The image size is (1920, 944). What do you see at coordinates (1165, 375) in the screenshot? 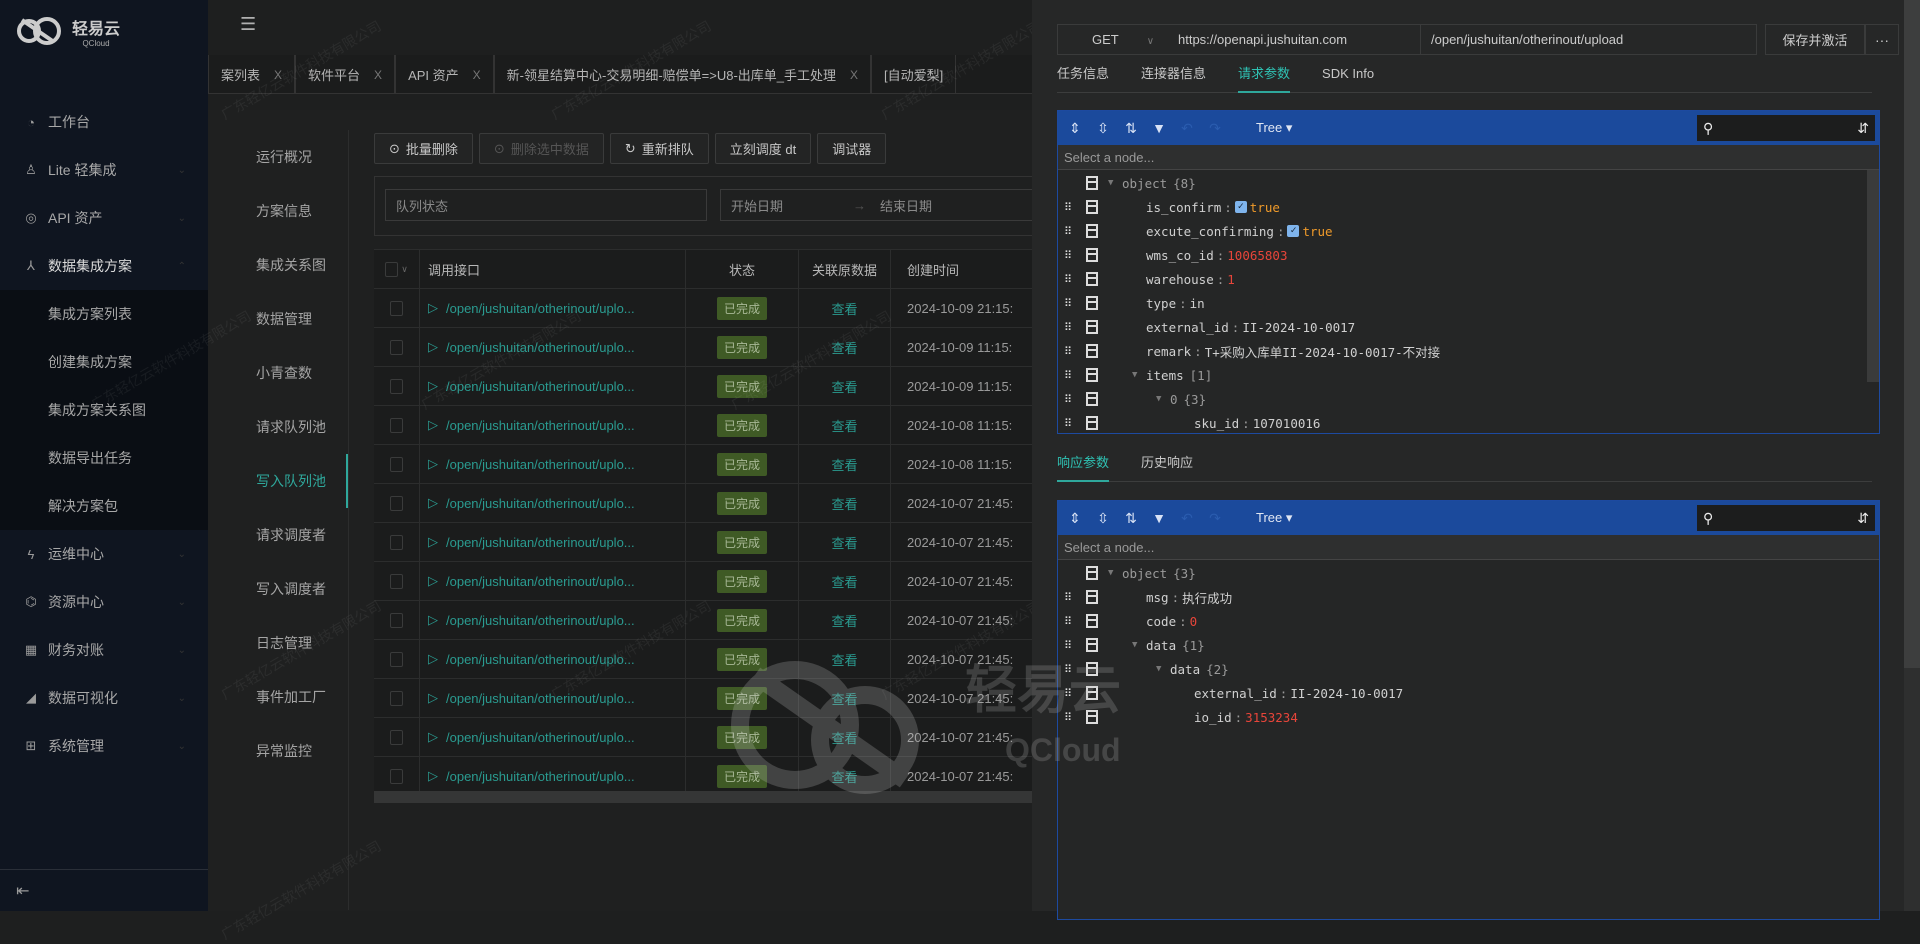
I see `node-key: items` at bounding box center [1165, 375].